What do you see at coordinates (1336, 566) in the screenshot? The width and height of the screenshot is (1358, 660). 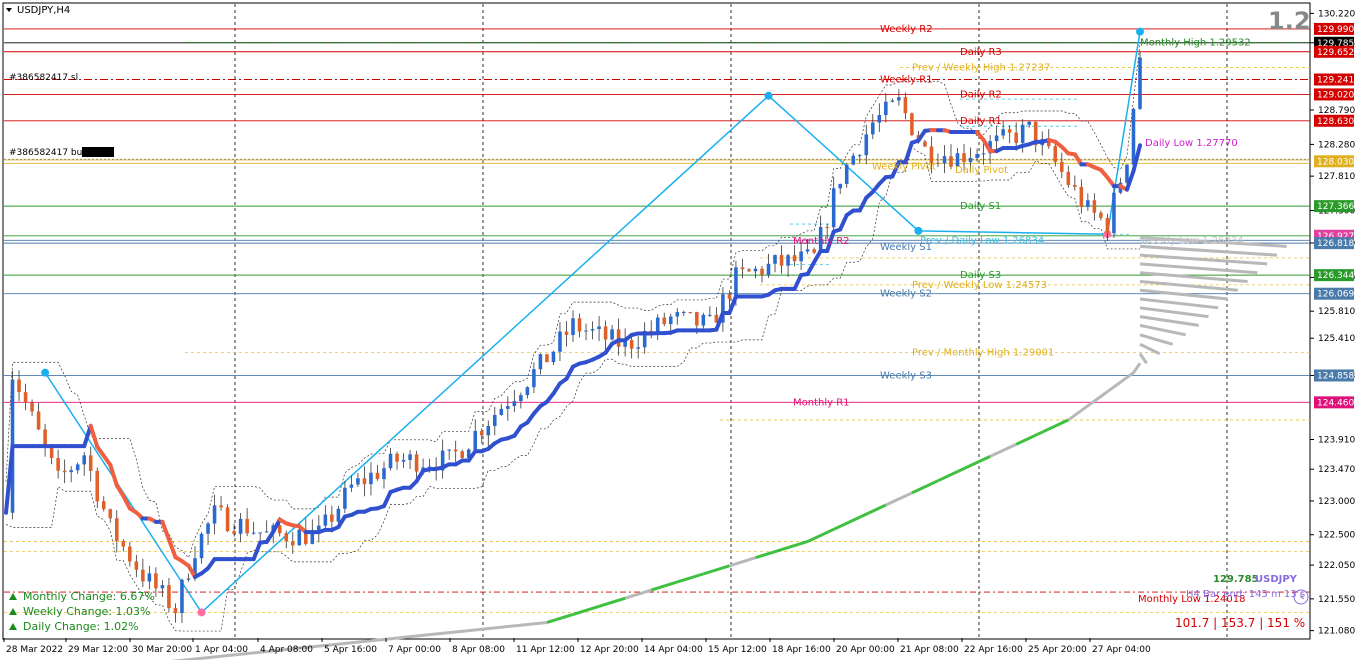 I see `price-tick-label: 122.050` at bounding box center [1336, 566].